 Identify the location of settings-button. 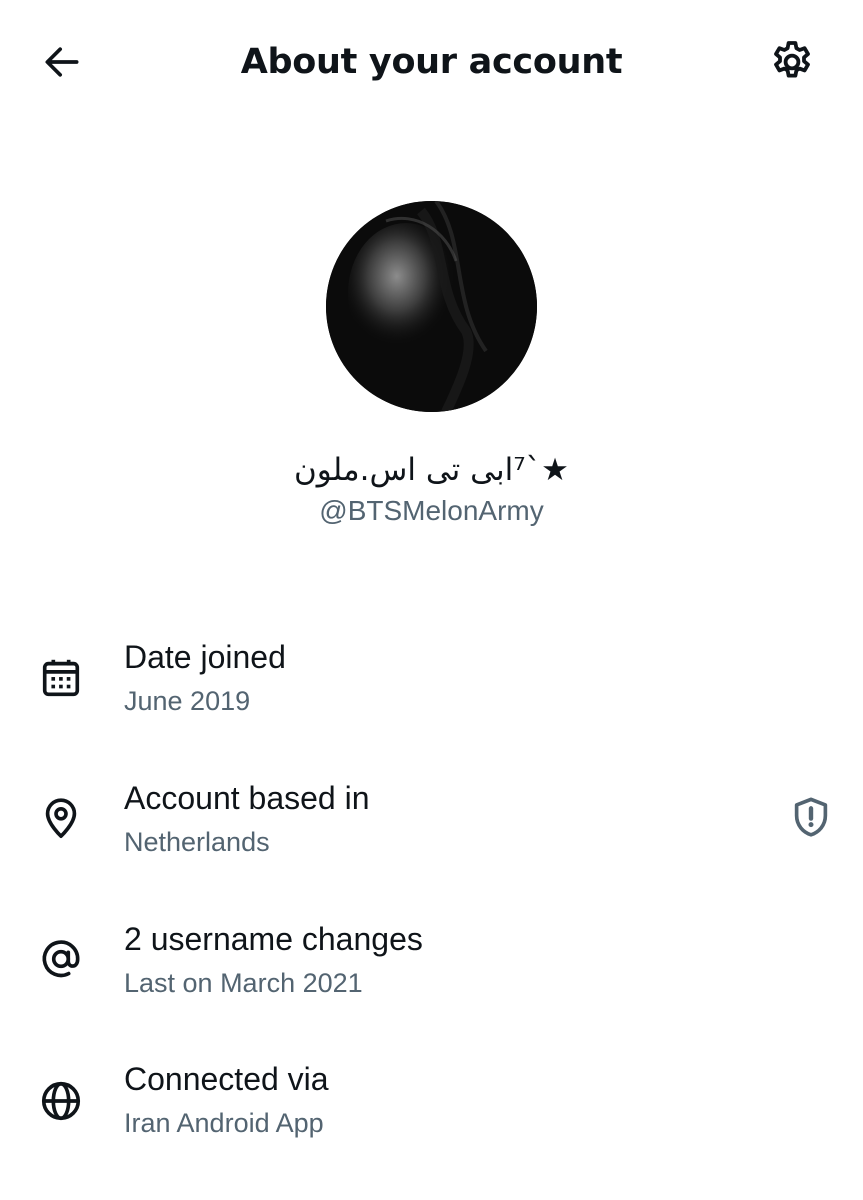
(792, 62).